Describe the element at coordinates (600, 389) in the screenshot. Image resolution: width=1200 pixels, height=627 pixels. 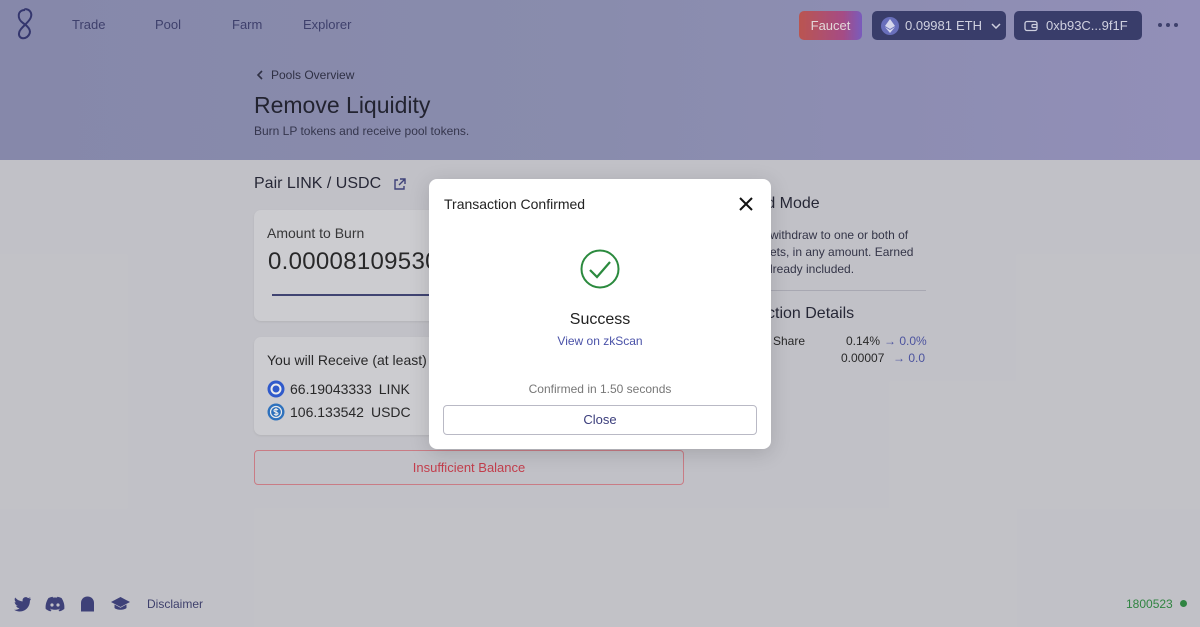
I see `confirmation-time: Confirmed in 1.50 seconds` at that location.